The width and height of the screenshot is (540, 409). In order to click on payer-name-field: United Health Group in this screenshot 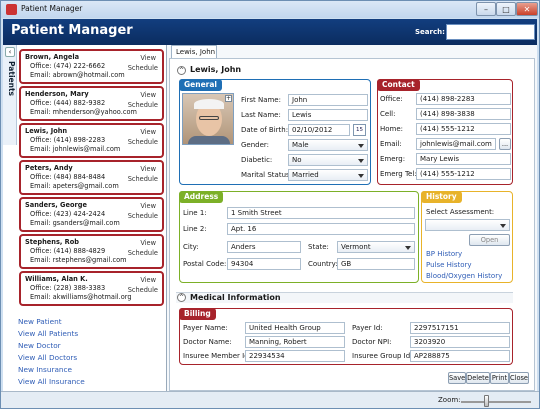, I will do `click(295, 328)`.